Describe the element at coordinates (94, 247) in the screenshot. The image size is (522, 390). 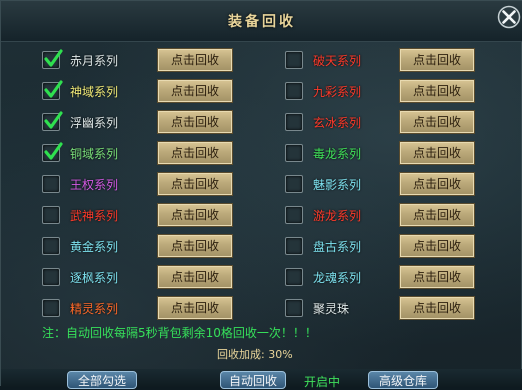
I see `series-label: 黄金系列` at that location.